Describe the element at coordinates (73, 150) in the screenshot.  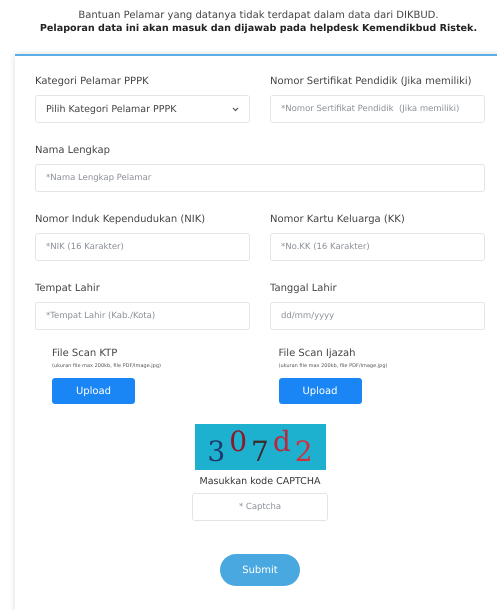
I see `field-label: Nama Lengkap` at that location.